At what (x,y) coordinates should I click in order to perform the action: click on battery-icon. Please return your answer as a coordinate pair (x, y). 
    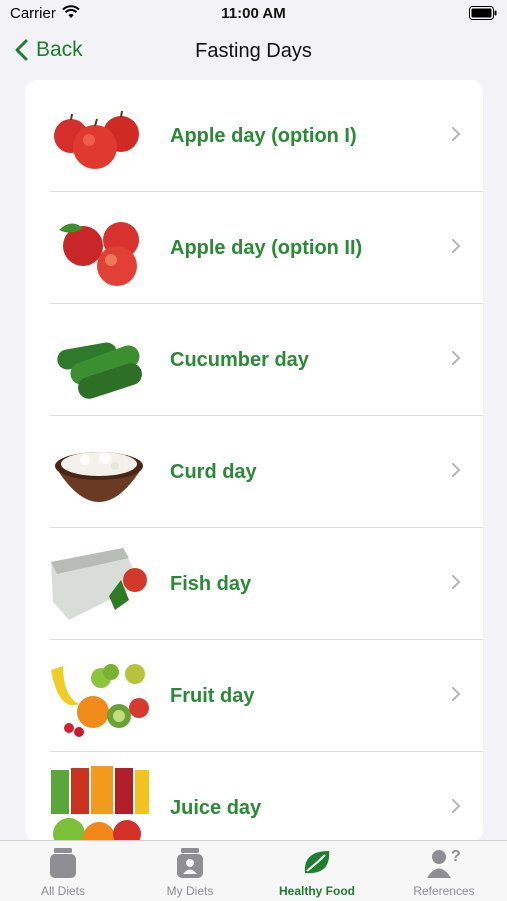
    Looking at the image, I should click on (483, 15).